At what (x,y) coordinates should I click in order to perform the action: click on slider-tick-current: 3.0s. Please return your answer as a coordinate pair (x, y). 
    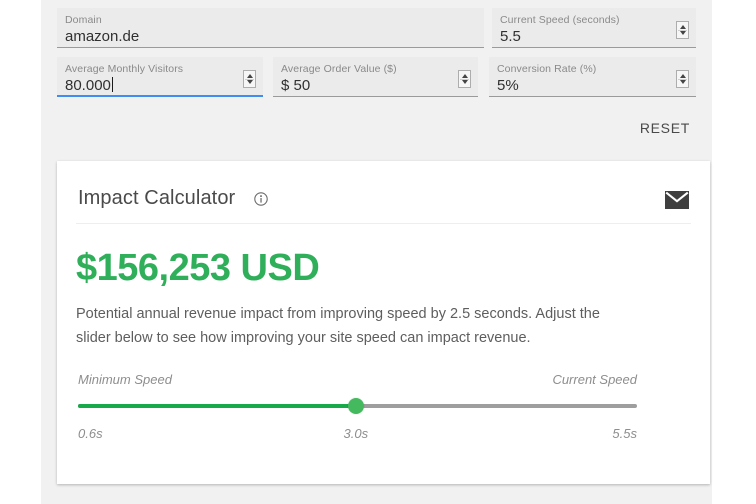
    Looking at the image, I should click on (356, 433).